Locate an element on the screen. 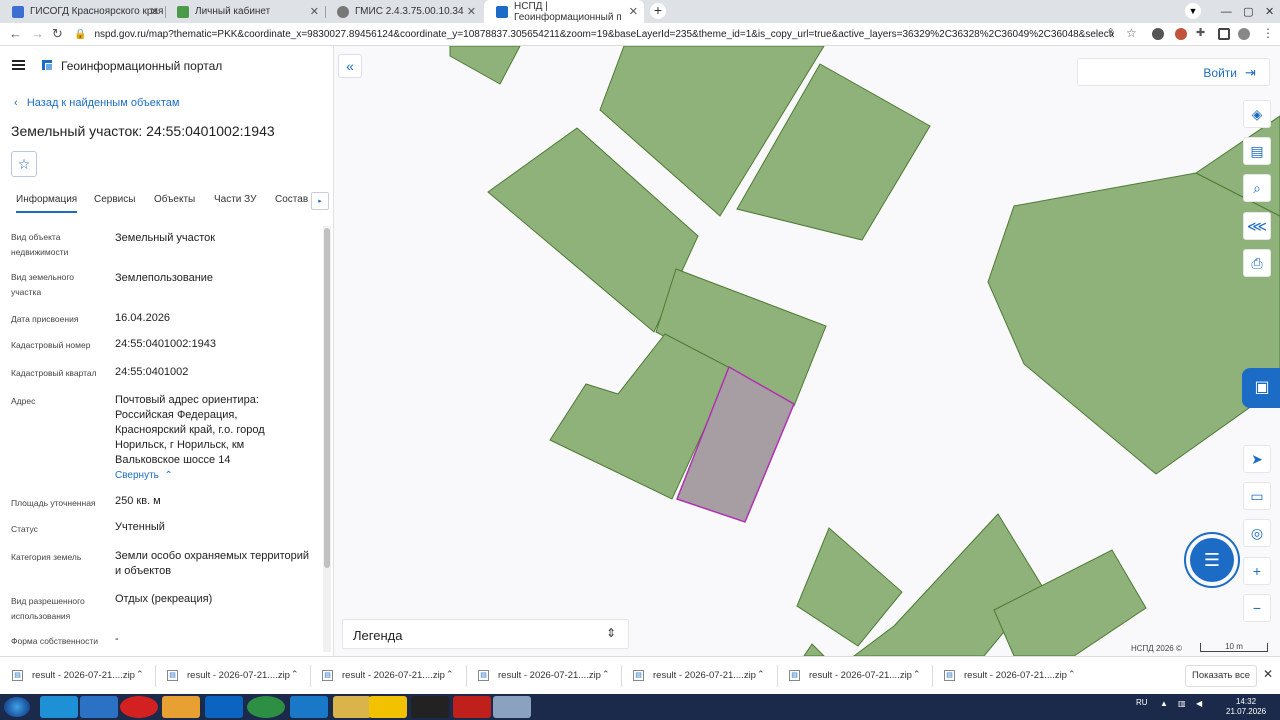 The image size is (1280, 720). taskbar-clock: 14:32 21.07.2026 is located at coordinates (1246, 707).